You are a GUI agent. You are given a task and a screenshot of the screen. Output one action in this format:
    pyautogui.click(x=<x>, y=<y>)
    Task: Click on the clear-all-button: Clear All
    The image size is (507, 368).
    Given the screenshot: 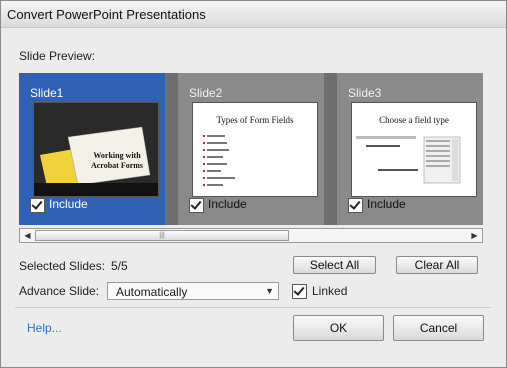 What is the action you would take?
    pyautogui.click(x=437, y=265)
    